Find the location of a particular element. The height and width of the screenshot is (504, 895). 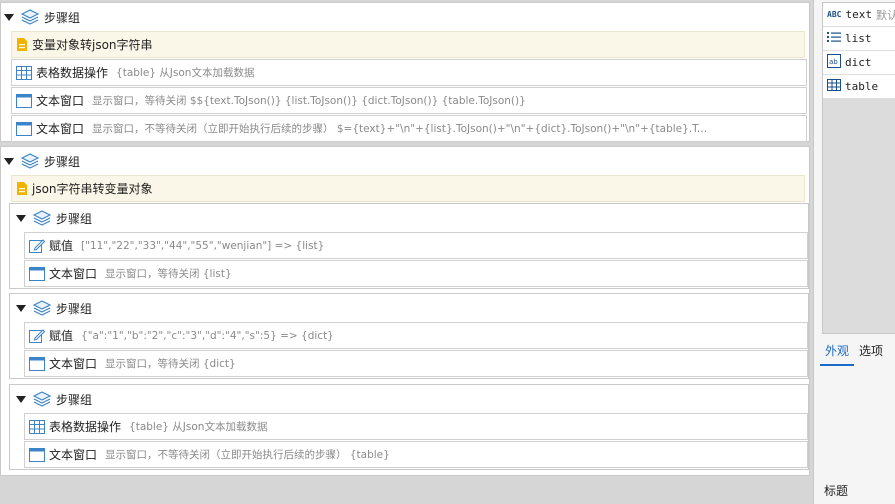

step-description: 显示窗口，等待关闭 {dict} is located at coordinates (170, 364).